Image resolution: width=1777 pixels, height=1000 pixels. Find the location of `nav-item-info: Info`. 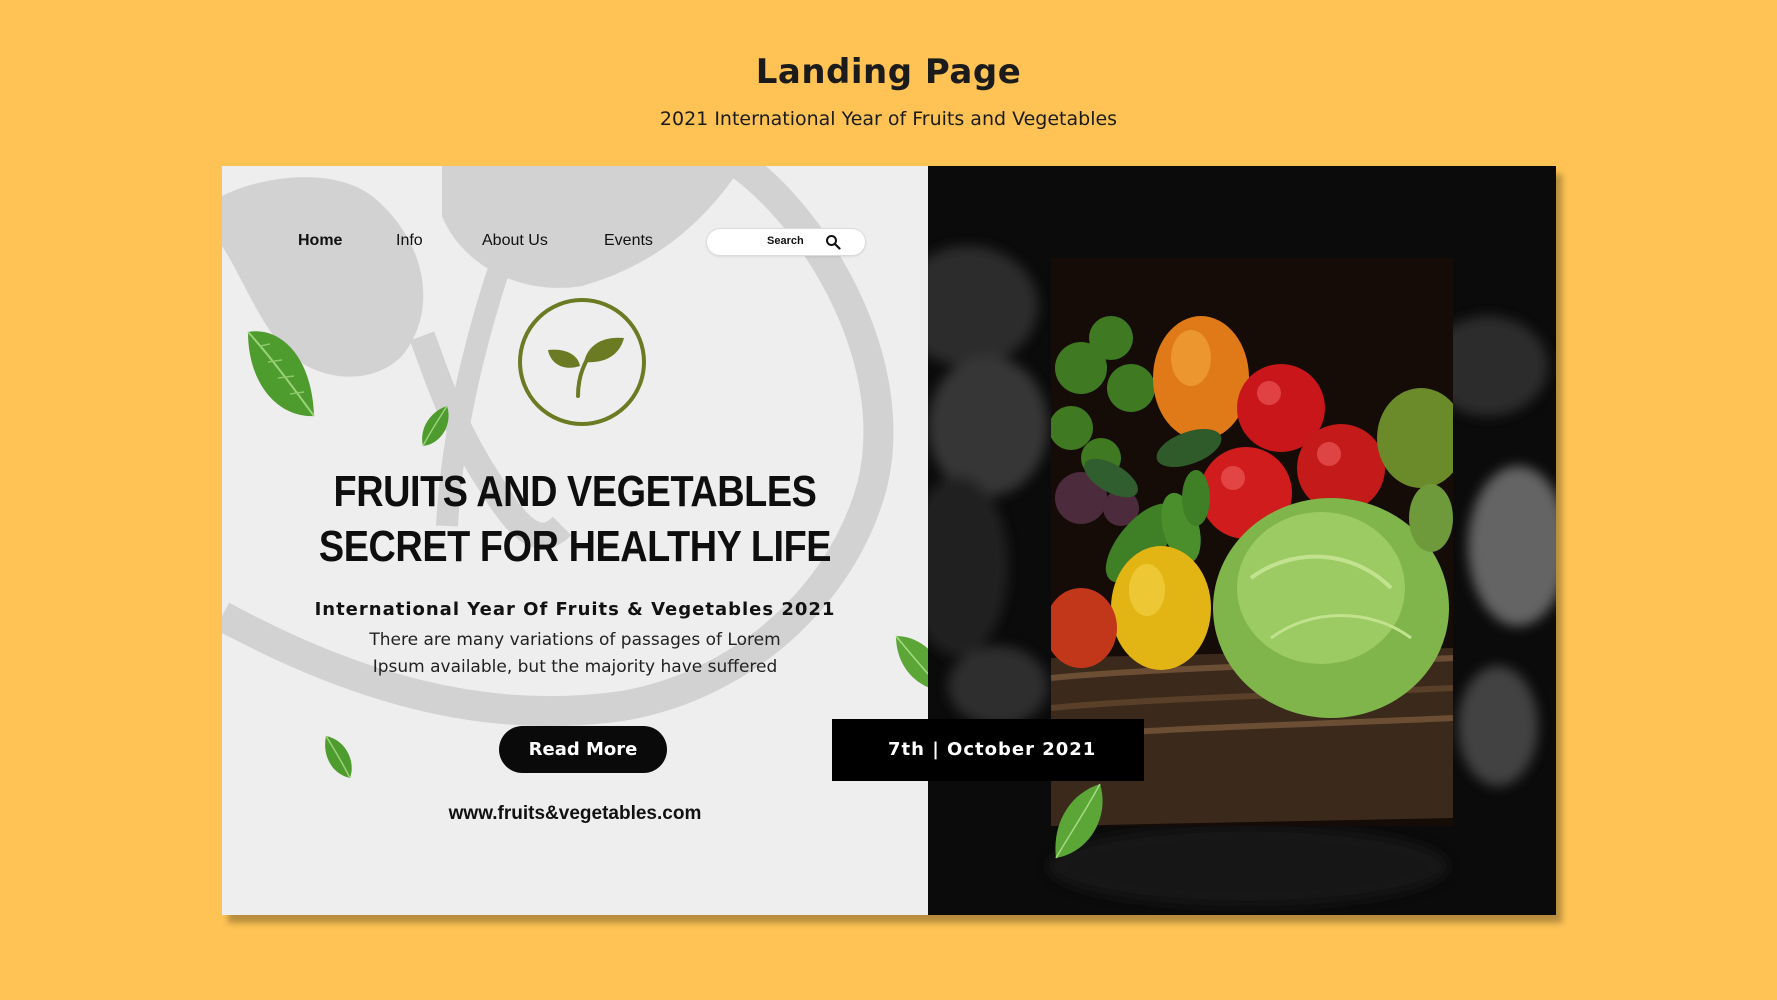

nav-item-info: Info is located at coordinates (409, 241).